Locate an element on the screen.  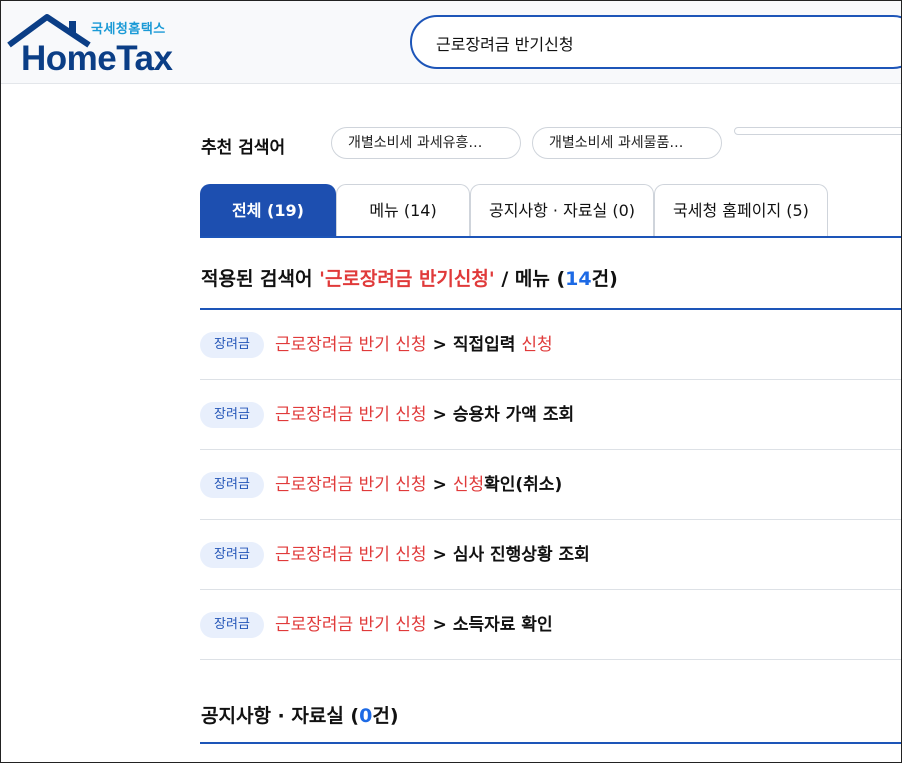
result-row: 장려금 근로장려금 반기 신청 > 심사 진행상황 조회 is located at coordinates (550, 555).